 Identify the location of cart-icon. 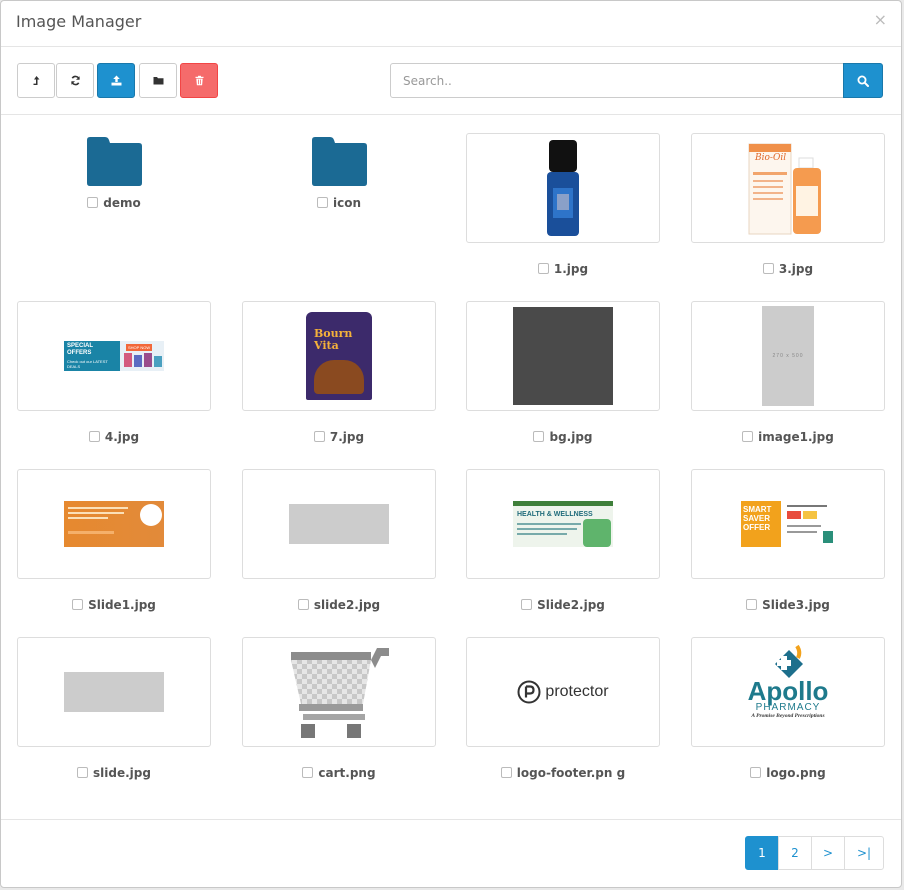
(340, 693).